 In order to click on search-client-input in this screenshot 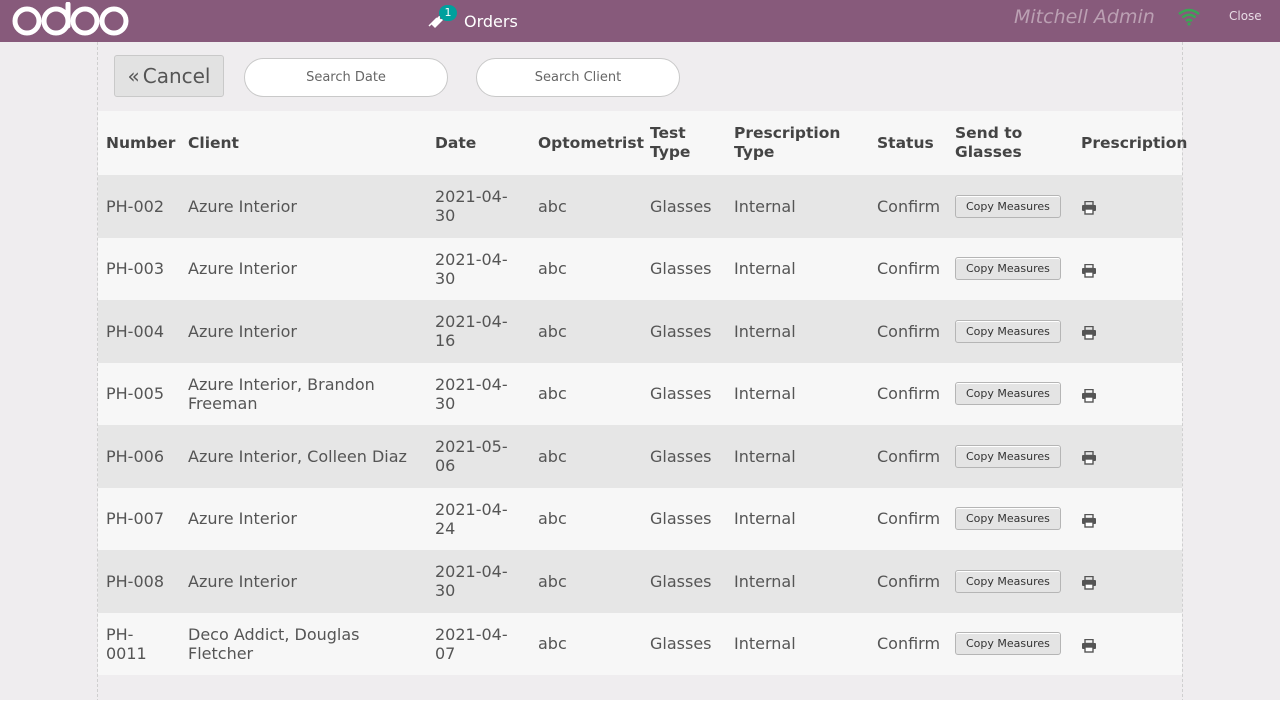, I will do `click(578, 77)`.